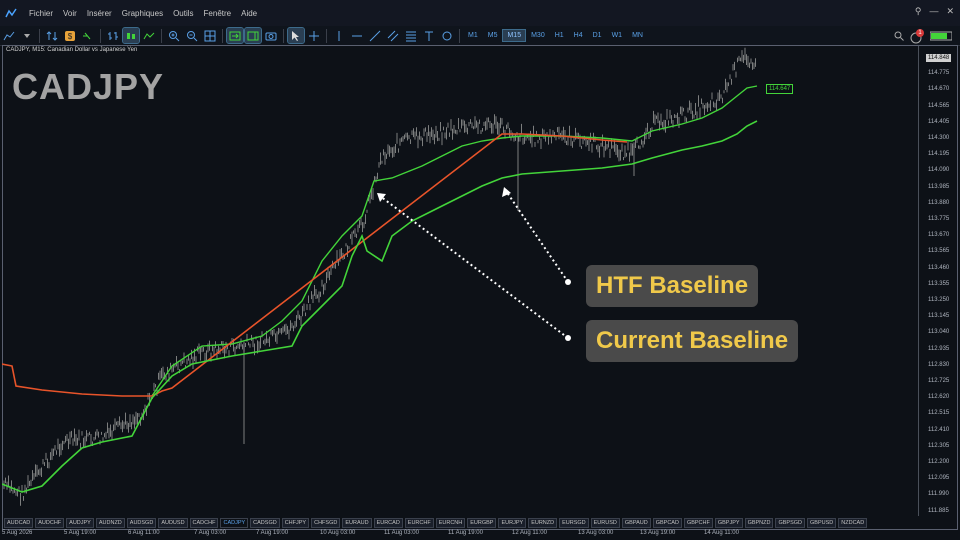 Image resolution: width=960 pixels, height=540 pixels. I want to click on symbol-tab-audusd: AUDUSD, so click(173, 523).